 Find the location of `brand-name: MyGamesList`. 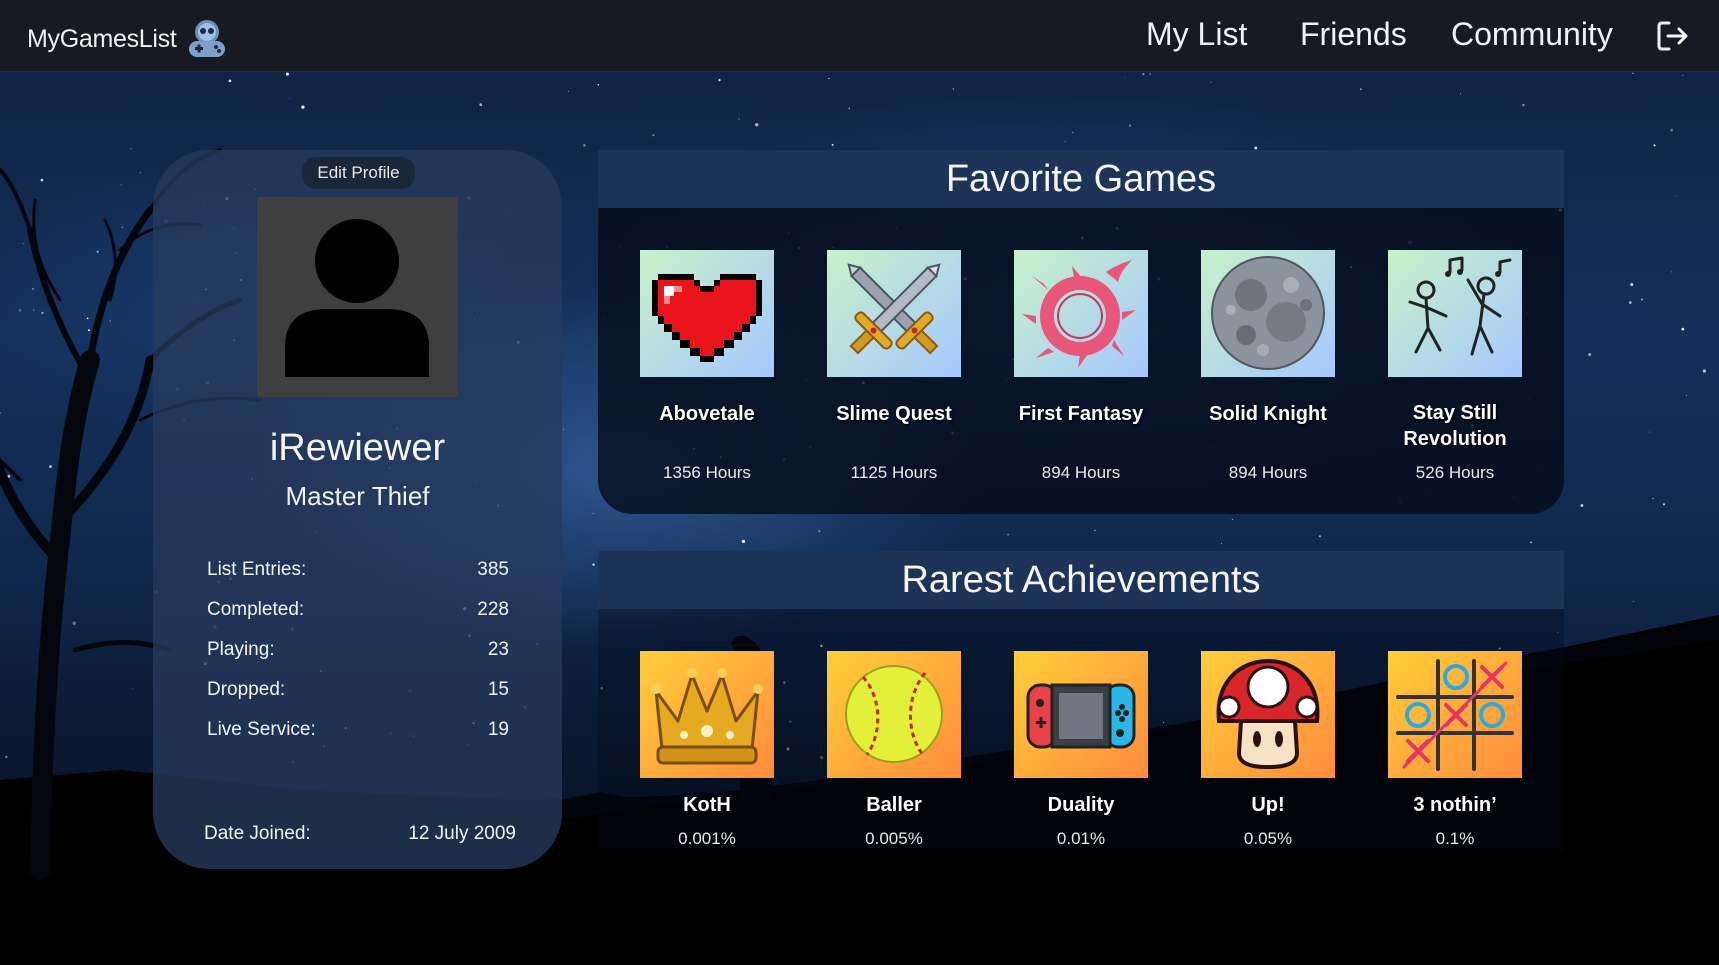

brand-name: MyGamesList is located at coordinates (102, 38).